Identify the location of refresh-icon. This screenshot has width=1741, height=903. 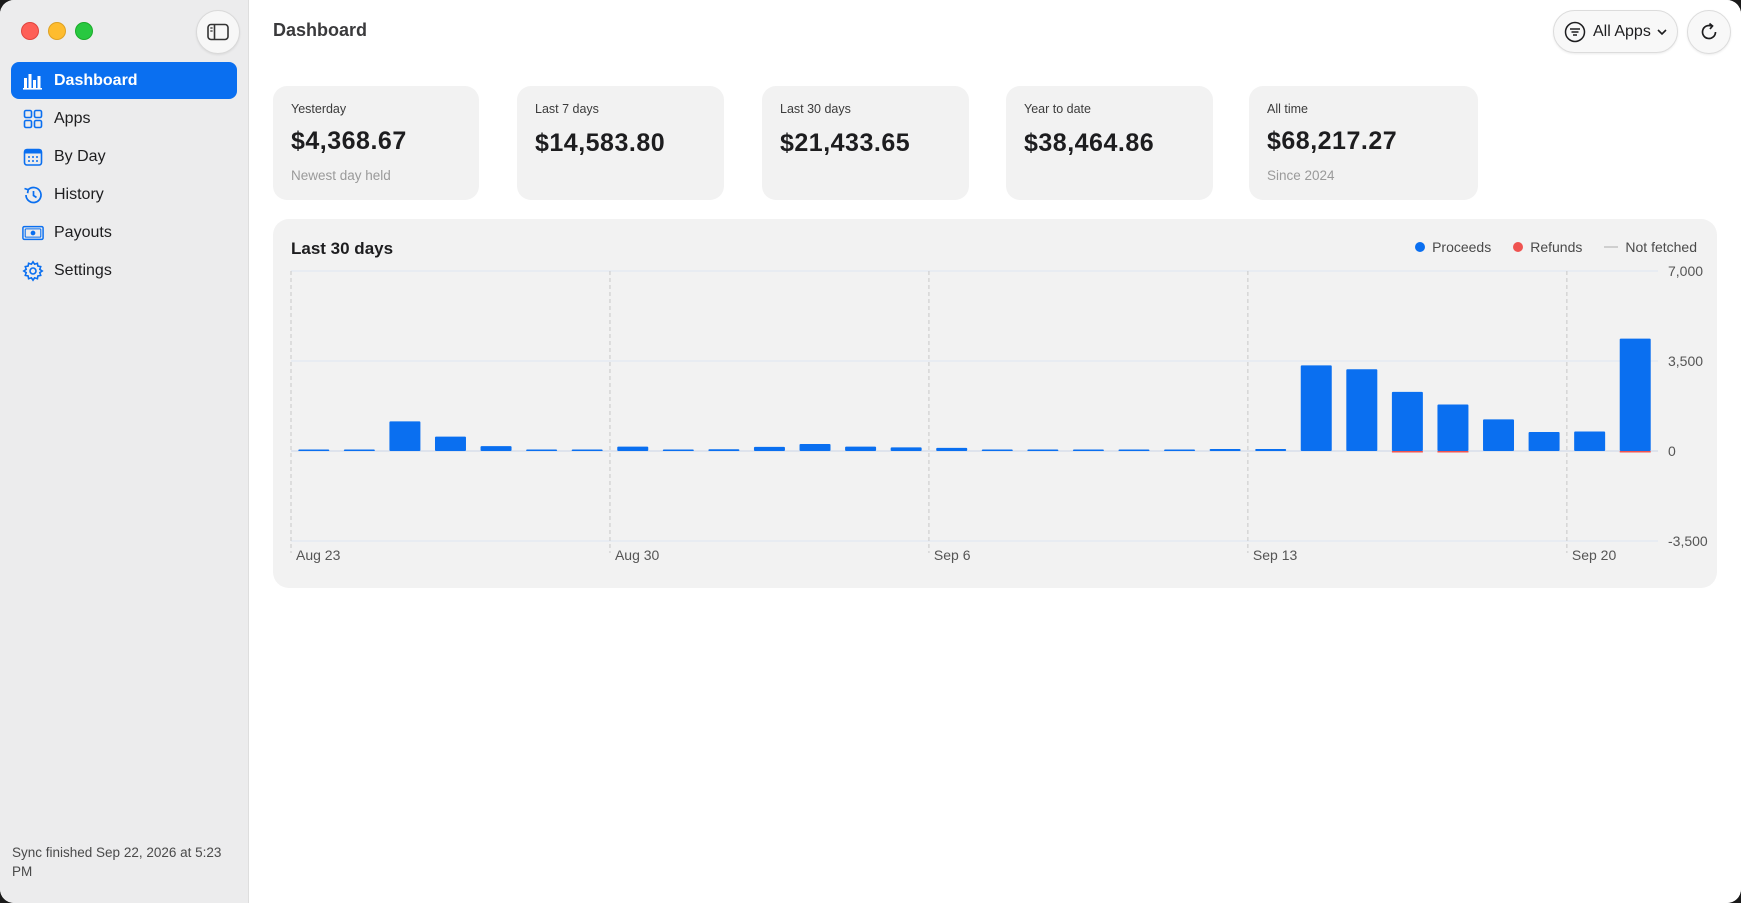
(1709, 31).